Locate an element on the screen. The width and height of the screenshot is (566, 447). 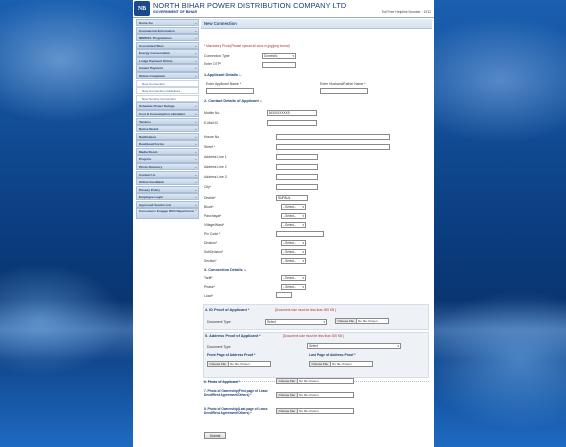
sidebar-item-employee-login: Employee Login » is located at coordinates (167, 197).